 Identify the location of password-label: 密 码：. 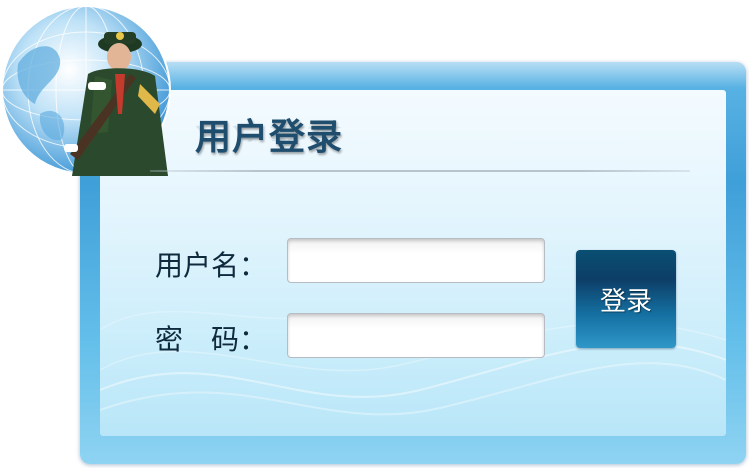
(211, 339).